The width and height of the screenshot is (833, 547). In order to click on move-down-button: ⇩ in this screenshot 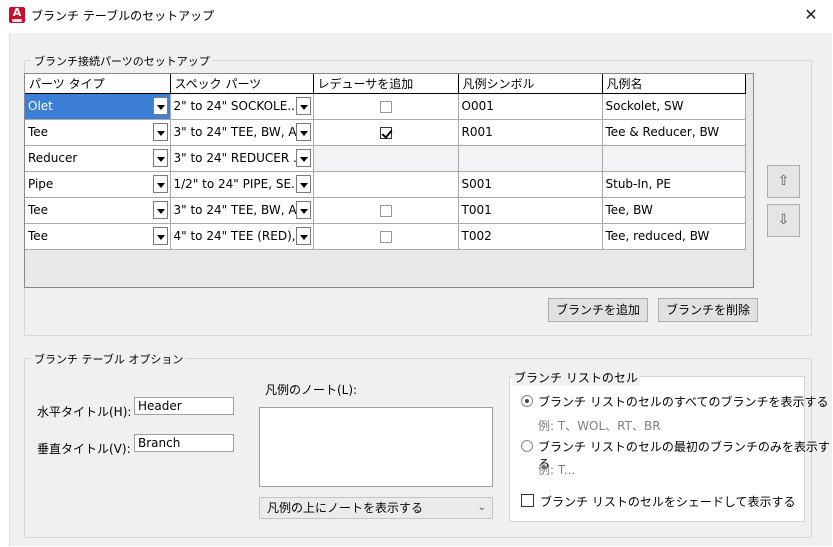, I will do `click(783, 220)`.